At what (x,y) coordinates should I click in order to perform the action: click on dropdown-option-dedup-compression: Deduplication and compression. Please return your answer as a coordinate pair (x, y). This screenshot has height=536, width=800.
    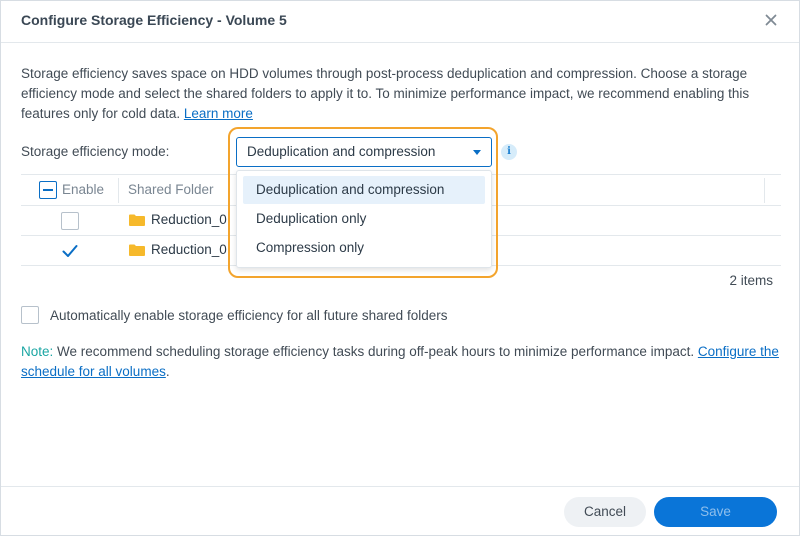
    Looking at the image, I should click on (364, 190).